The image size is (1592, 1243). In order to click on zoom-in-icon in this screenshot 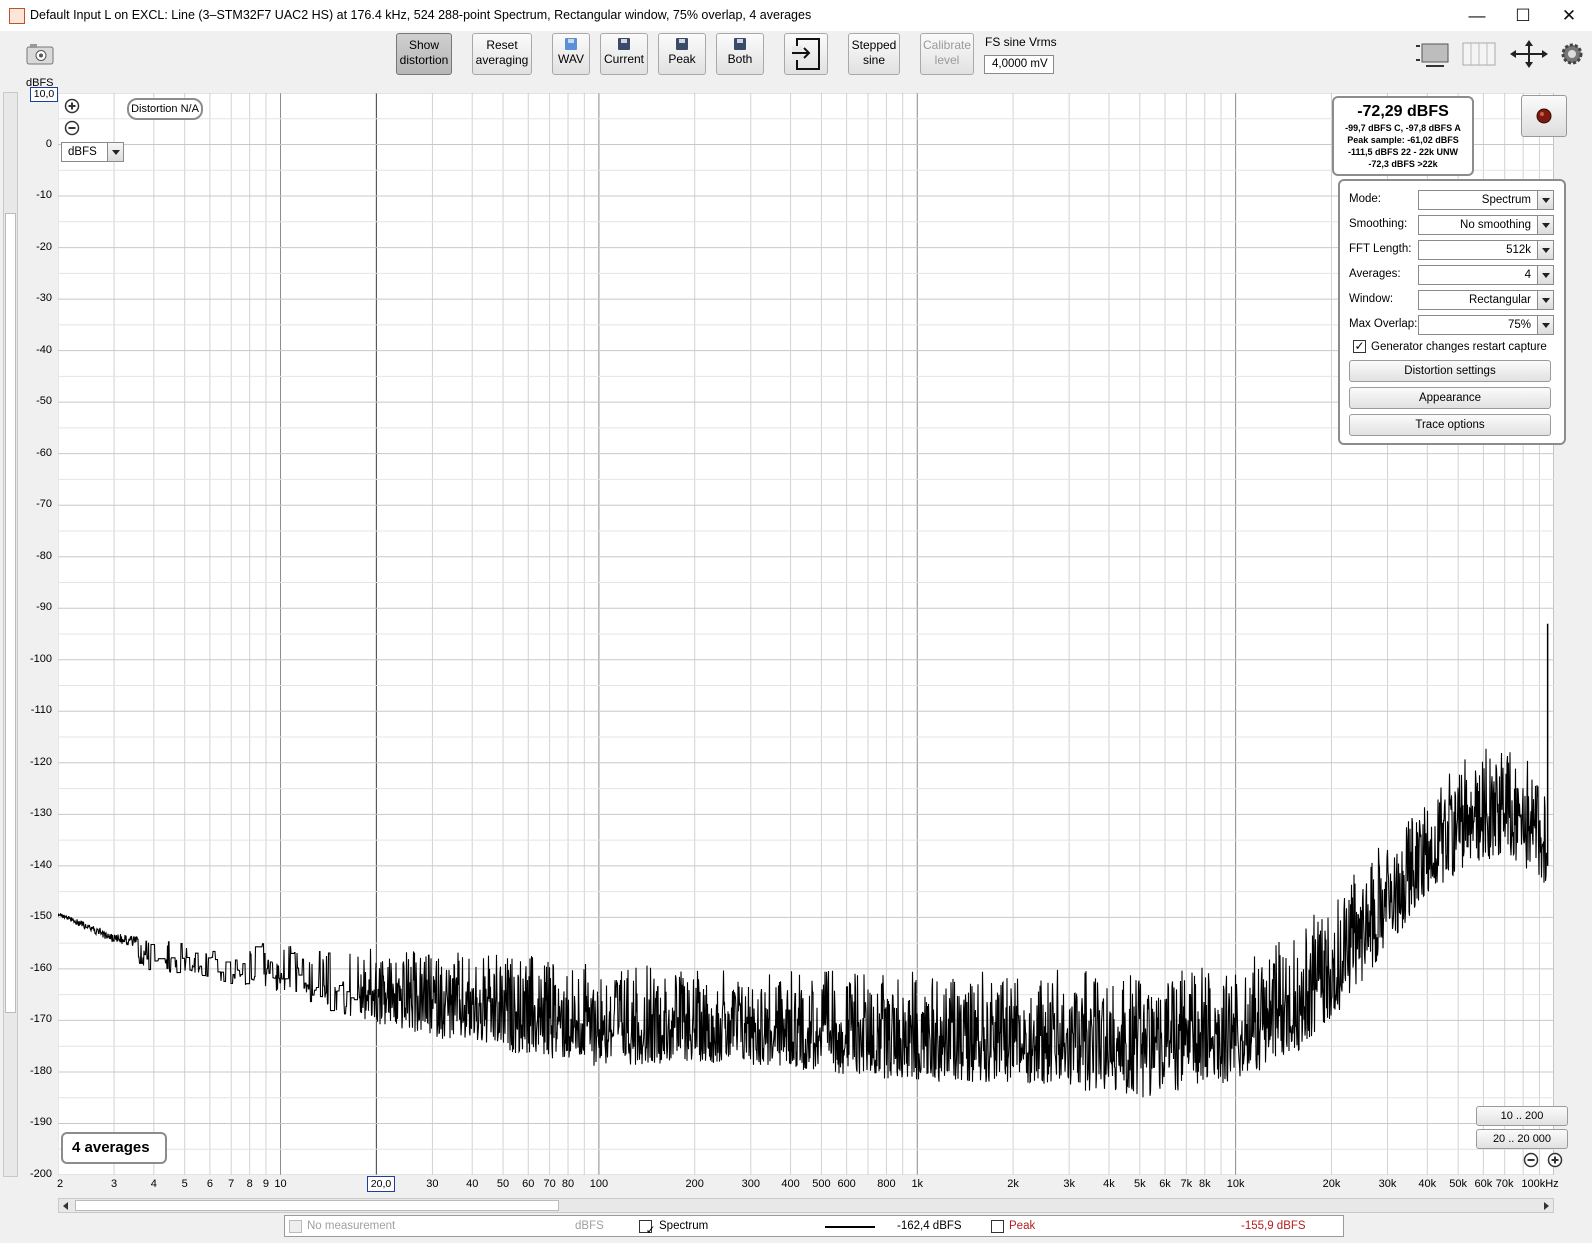, I will do `click(72, 106)`.